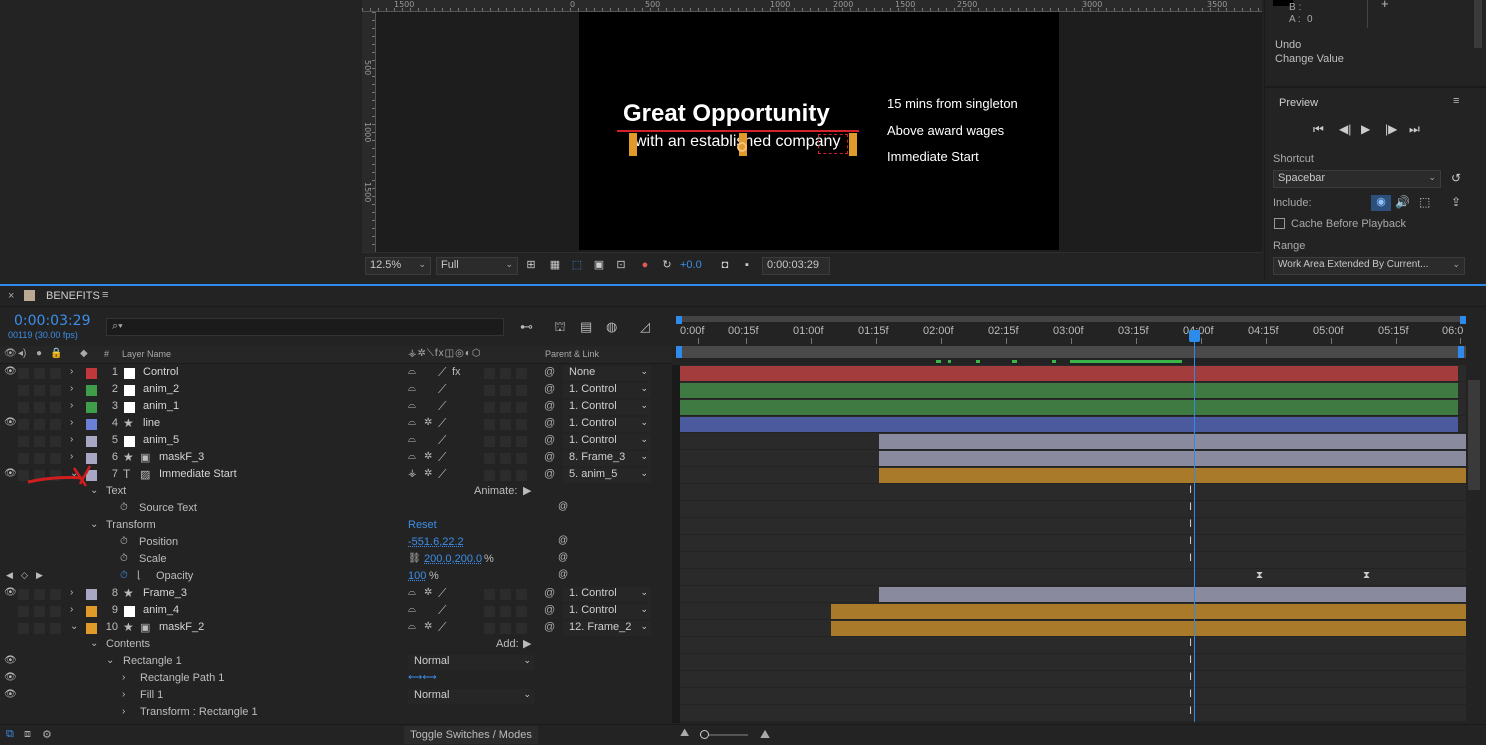 The image size is (1486, 745). I want to click on layer-row: 👁 › 1 Control ⌓ ⟋ fx @ None ⌄, so click(336, 373).